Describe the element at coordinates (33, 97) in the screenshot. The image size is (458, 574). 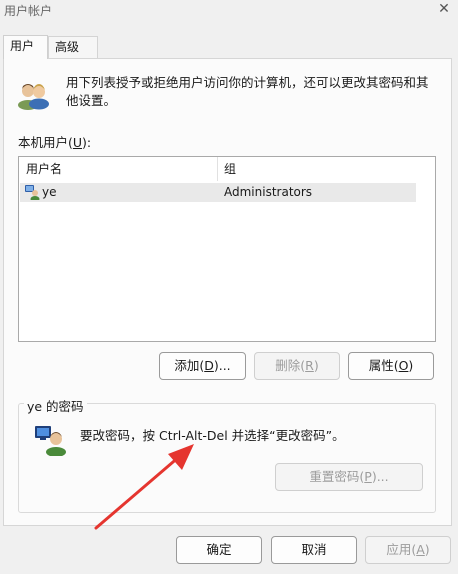
I see `users-icon` at that location.